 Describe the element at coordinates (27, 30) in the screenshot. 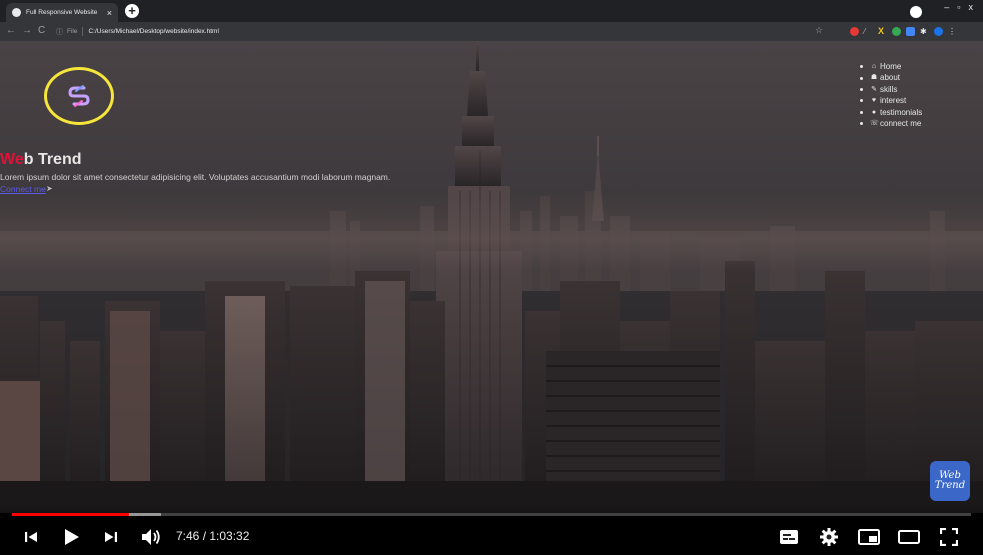

I see `forward-arrow-icon: →` at that location.